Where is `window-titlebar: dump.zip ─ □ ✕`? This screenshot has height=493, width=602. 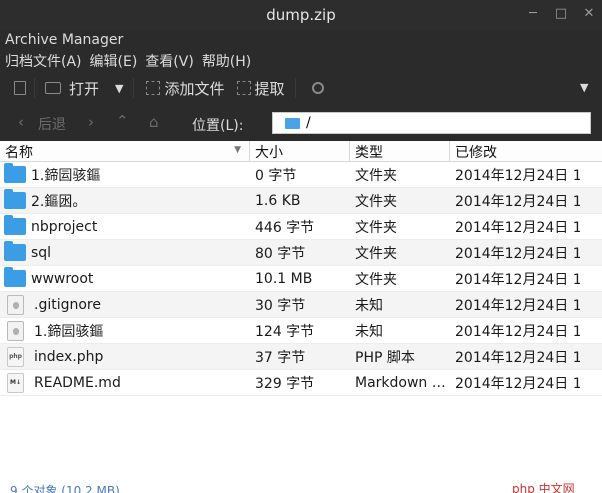
window-titlebar: dump.zip ─ □ ✕ is located at coordinates (301, 15).